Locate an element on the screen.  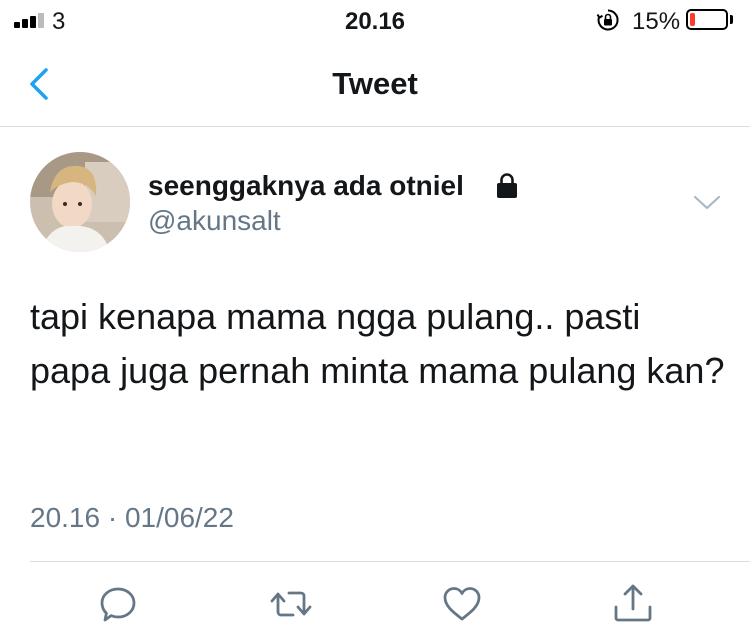
display-name: seenggaknya ada otniel is located at coordinates (306, 186).